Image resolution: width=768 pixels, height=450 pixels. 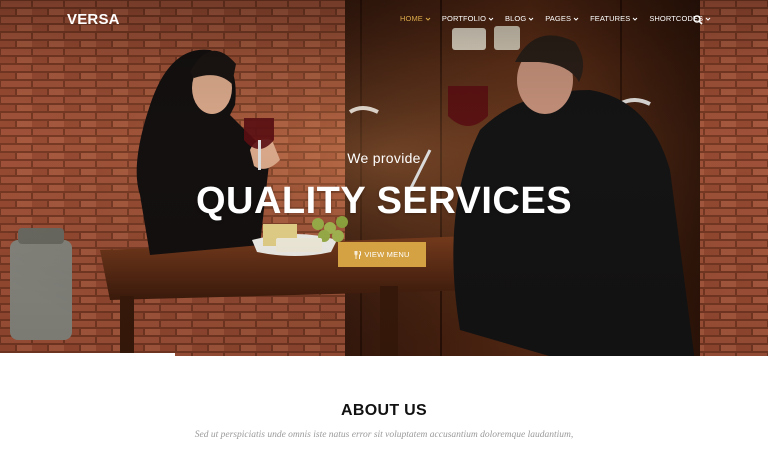 I want to click on nav-item-features: FEATURES, so click(x=614, y=18).